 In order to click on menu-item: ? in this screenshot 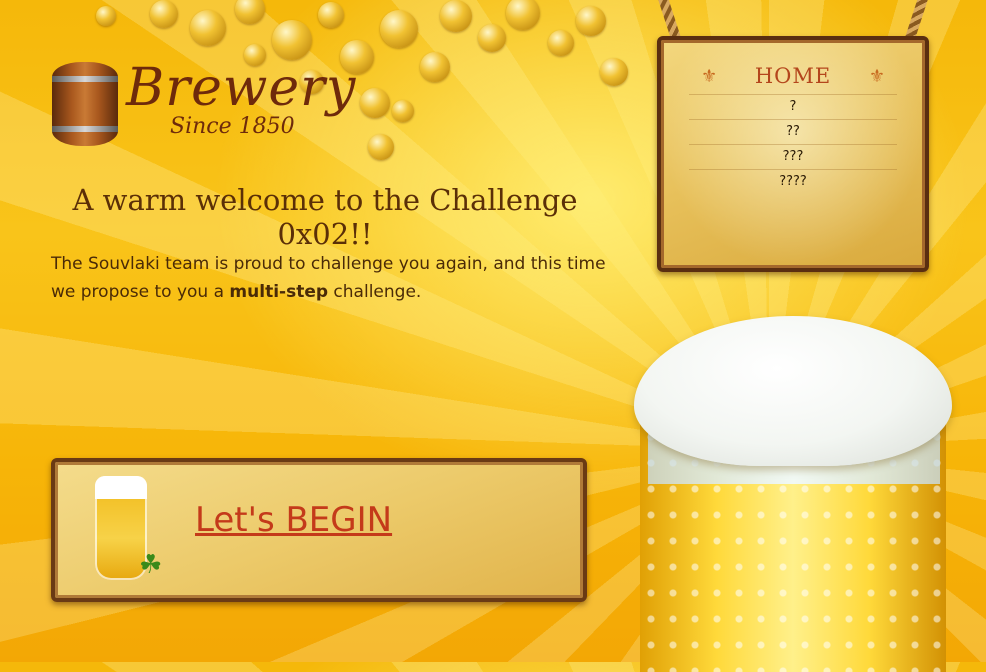, I will do `click(793, 106)`.